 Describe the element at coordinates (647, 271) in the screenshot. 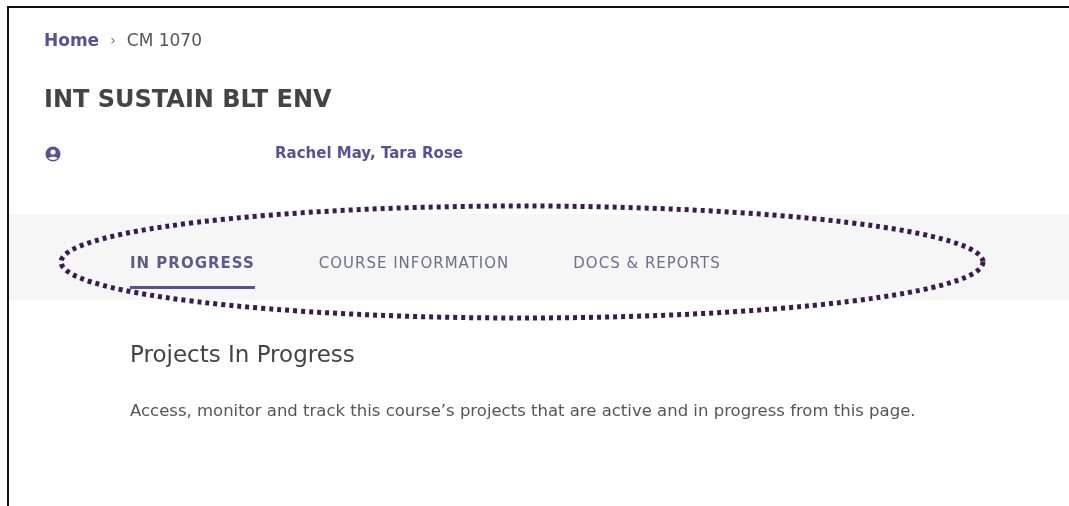

I see `tab: DOCS & REPORTS` at that location.